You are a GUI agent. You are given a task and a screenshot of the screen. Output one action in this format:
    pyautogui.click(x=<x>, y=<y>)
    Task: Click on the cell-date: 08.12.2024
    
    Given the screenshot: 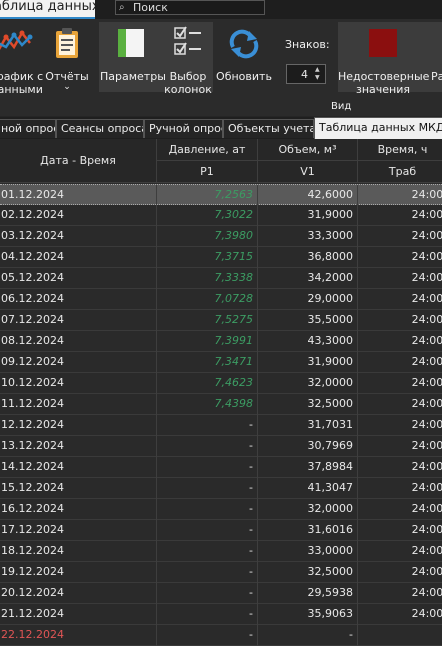 What is the action you would take?
    pyautogui.click(x=78, y=341)
    